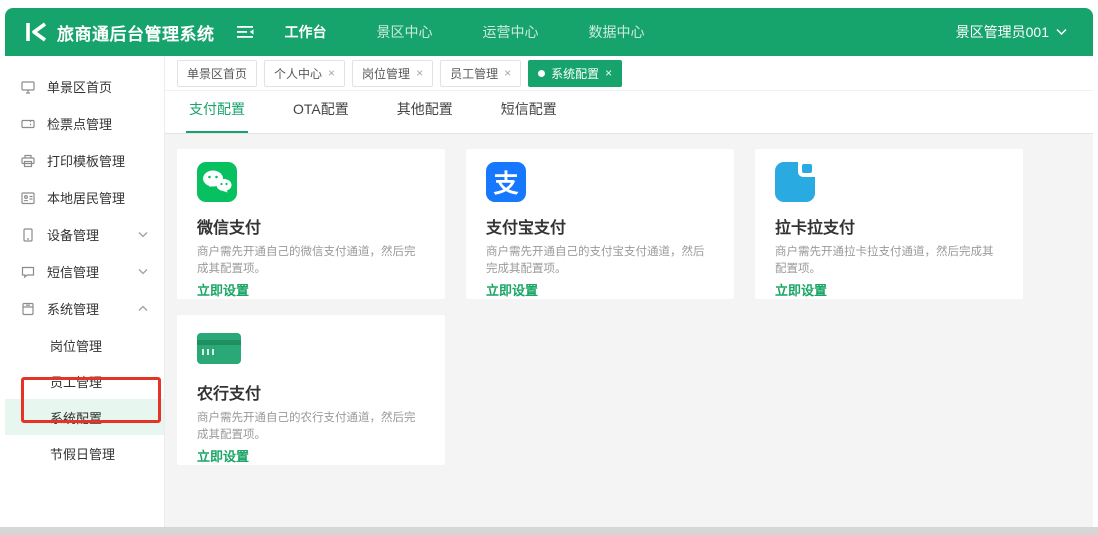 The width and height of the screenshot is (1098, 535). Describe the element at coordinates (84, 234) in the screenshot. I see `sidebar-item-device-management: 设备管理` at that location.